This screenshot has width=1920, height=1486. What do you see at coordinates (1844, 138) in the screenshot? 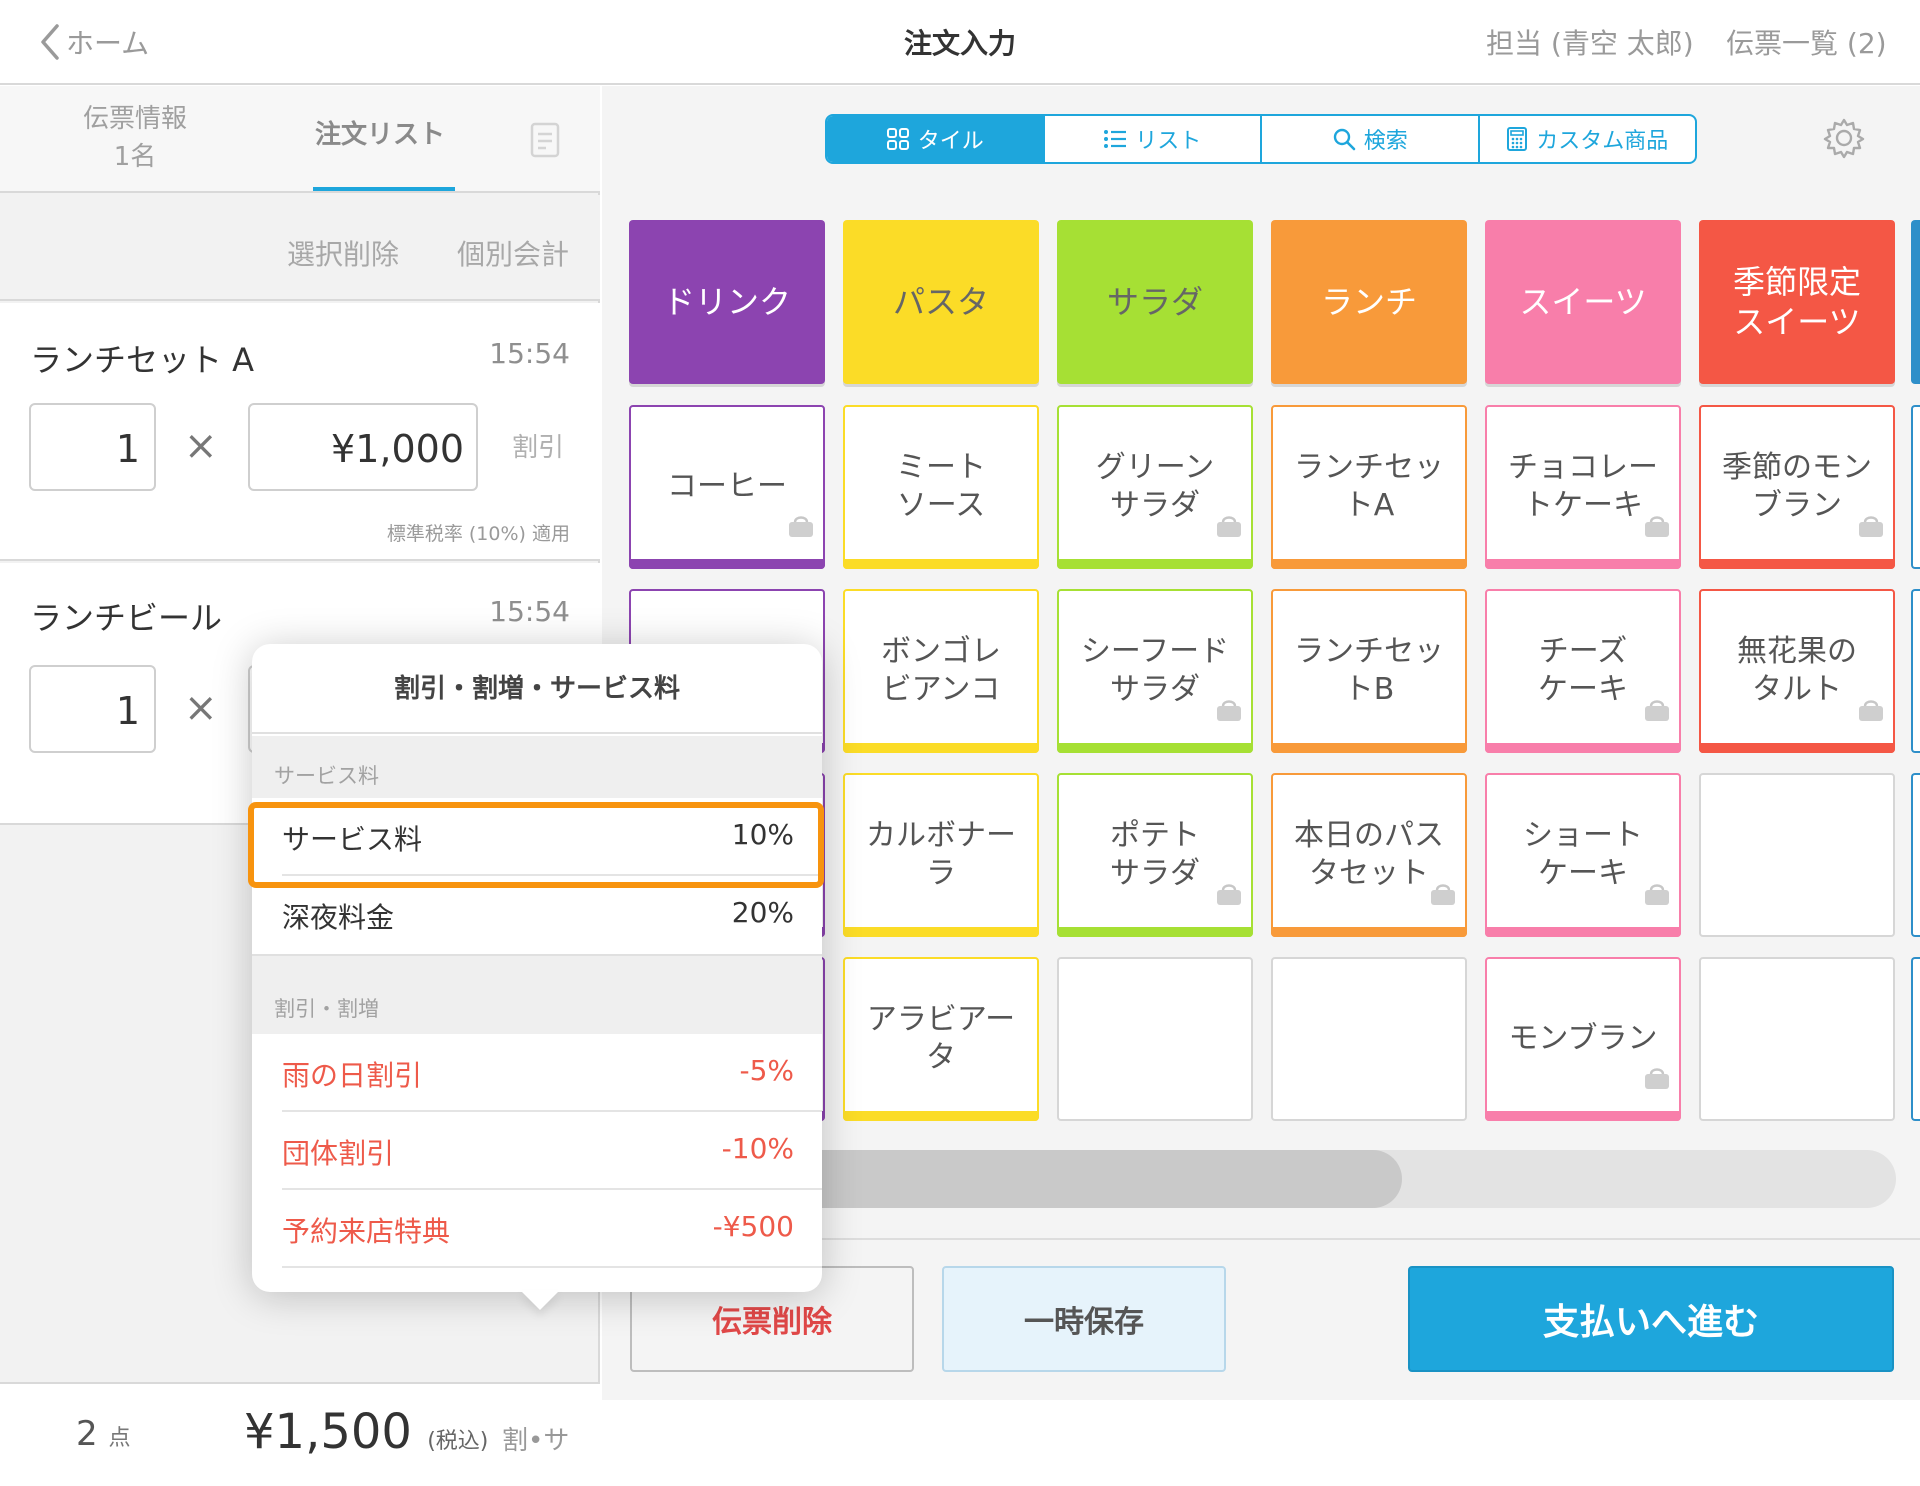
I see `gear-icon` at bounding box center [1844, 138].